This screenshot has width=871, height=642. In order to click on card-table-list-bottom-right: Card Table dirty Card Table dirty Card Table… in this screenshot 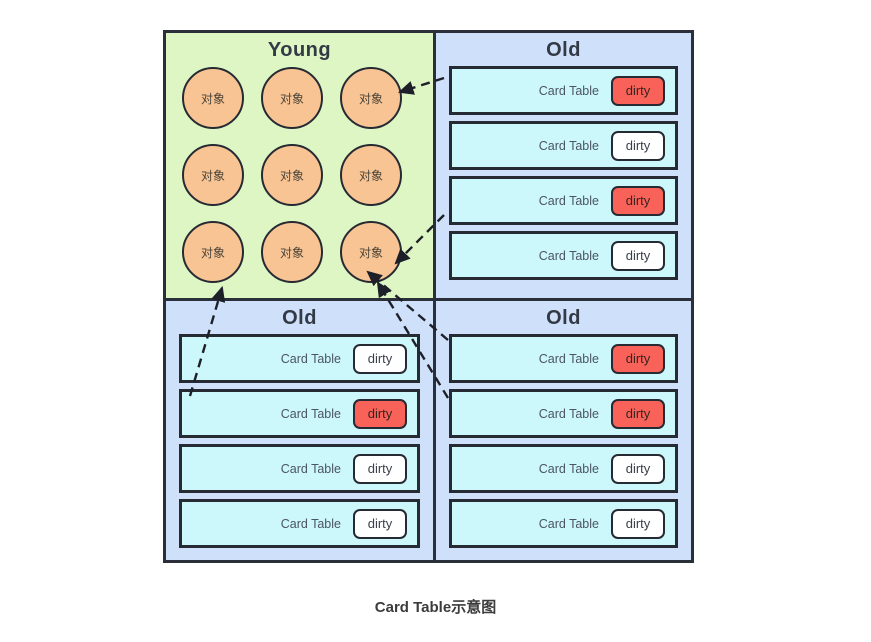, I will do `click(563, 441)`.